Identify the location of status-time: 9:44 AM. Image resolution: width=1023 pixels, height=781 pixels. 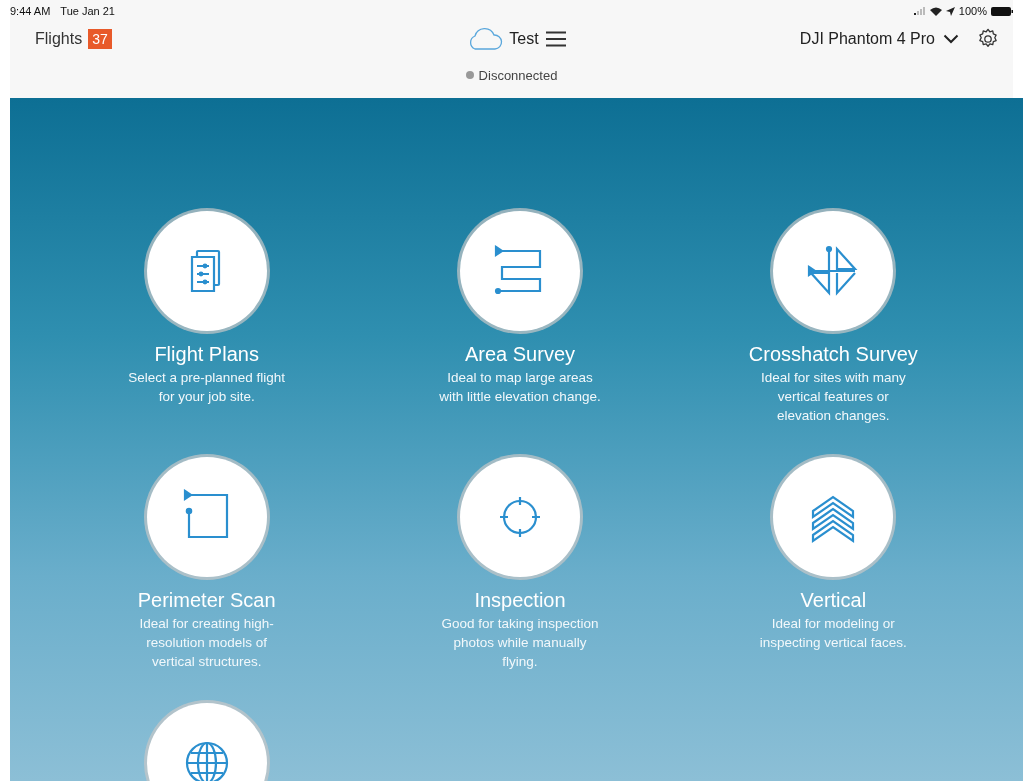
(30, 11).